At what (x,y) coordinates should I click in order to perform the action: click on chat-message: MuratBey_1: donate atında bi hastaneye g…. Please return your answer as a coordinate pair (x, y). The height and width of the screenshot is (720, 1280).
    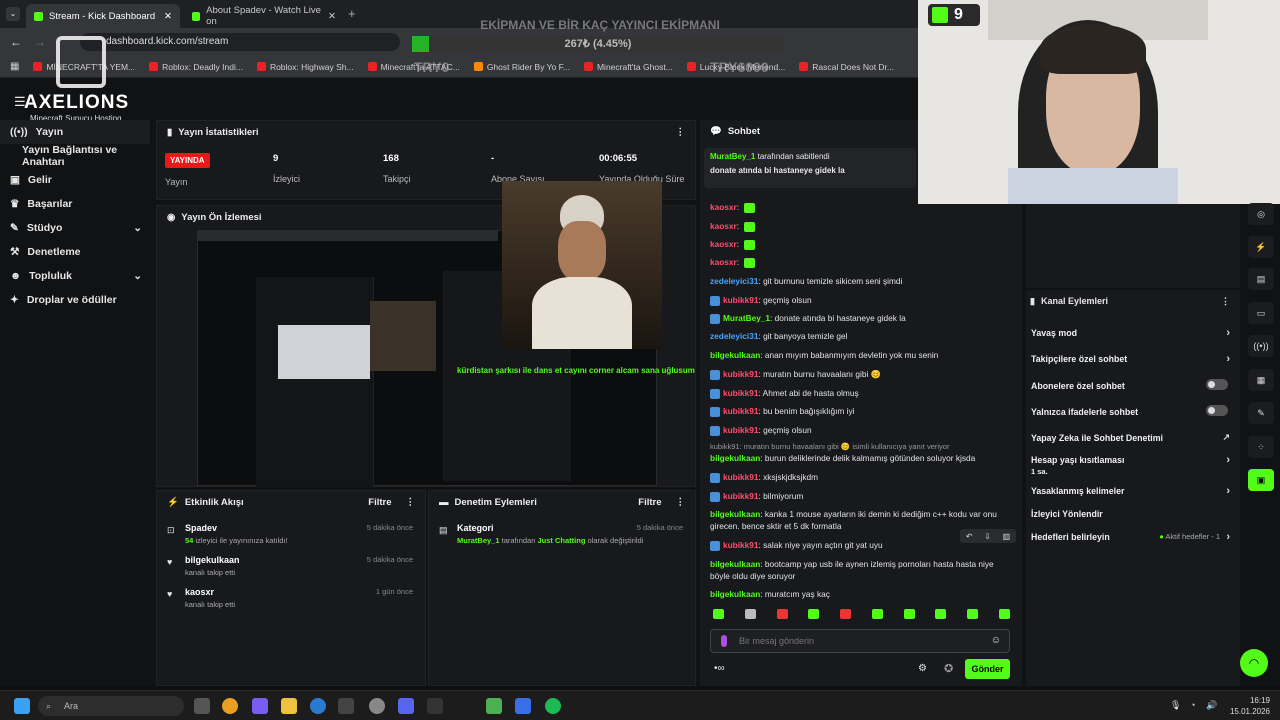
    Looking at the image, I should click on (860, 318).